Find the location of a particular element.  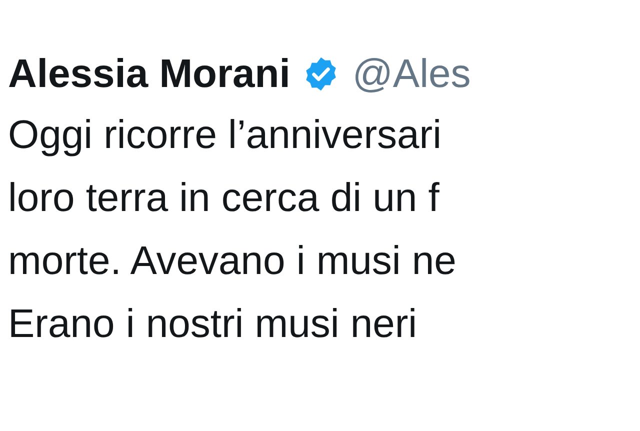

author-name: Alessia Morani is located at coordinates (149, 74).